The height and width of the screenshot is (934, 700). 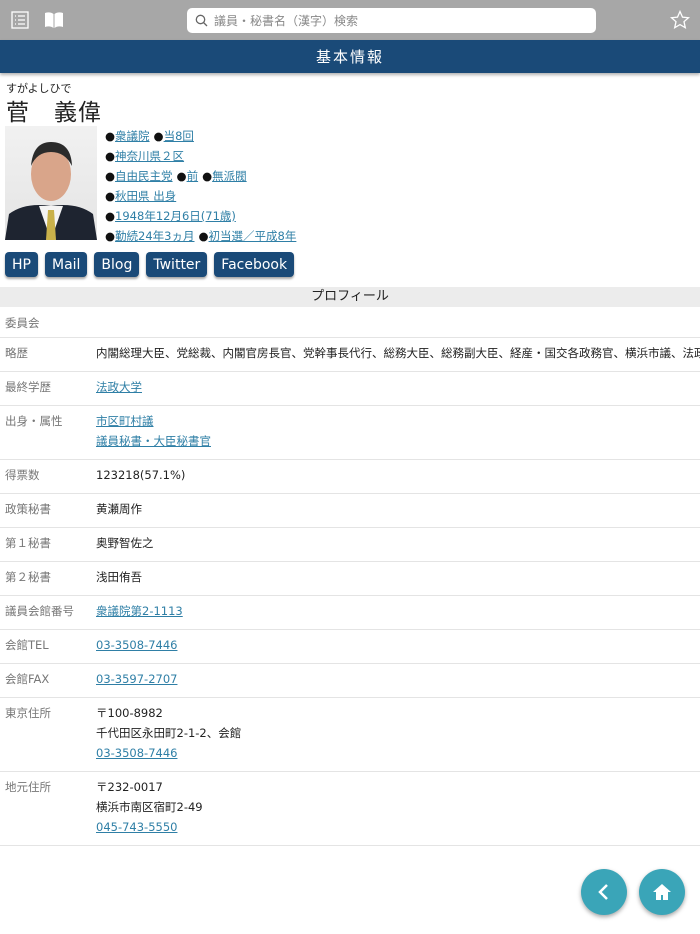 I want to click on facebook-button: Facebook, so click(x=254, y=264).